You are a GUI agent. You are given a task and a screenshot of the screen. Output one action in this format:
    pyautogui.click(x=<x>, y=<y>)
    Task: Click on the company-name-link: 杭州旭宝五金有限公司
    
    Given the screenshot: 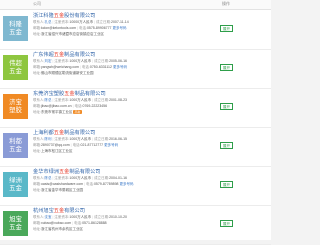 What is the action you would take?
    pyautogui.click(x=59, y=210)
    